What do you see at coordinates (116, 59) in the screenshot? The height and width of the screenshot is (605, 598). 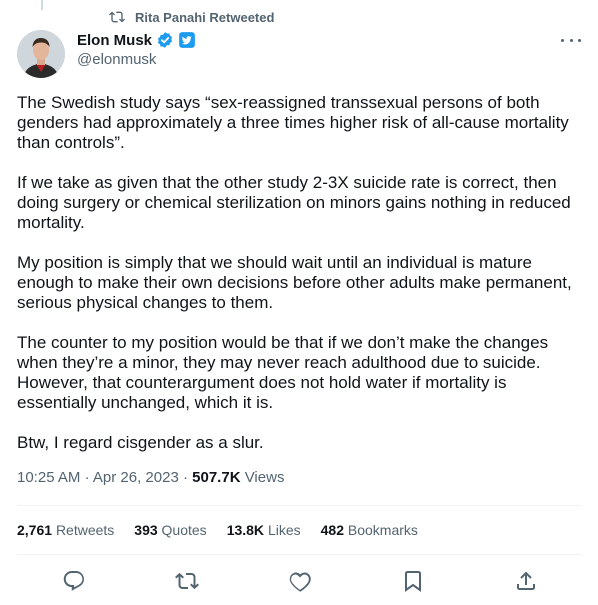 I see `author-handle: @elonmusk` at bounding box center [116, 59].